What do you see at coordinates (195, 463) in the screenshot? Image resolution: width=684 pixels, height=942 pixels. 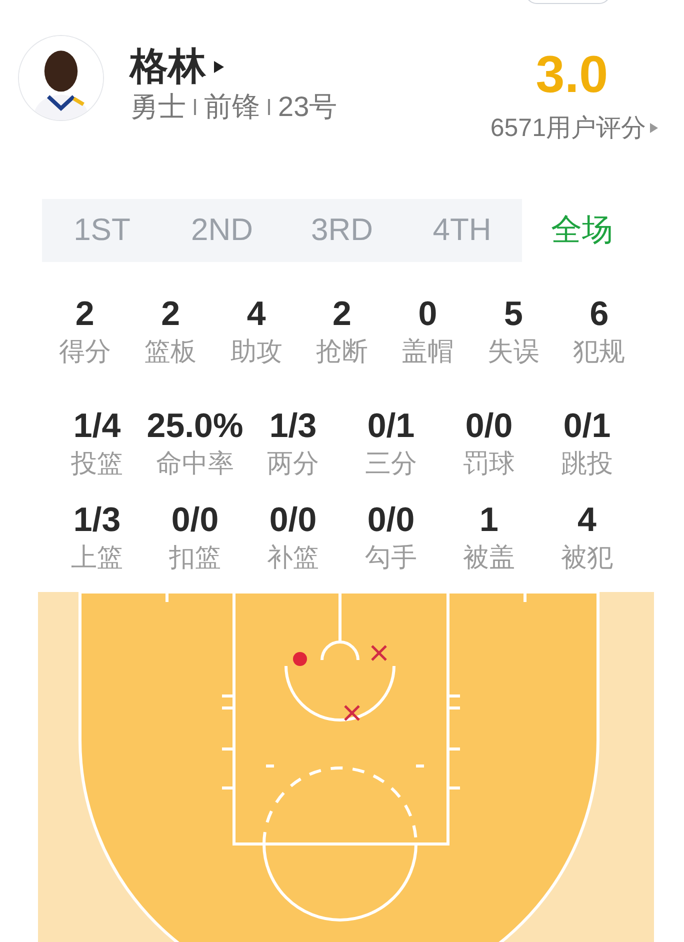 I see `stat-label: 命中率` at bounding box center [195, 463].